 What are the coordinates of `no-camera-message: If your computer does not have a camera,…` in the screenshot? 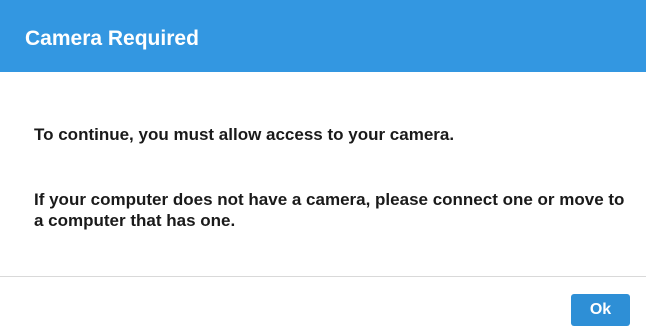 It's located at (329, 210).